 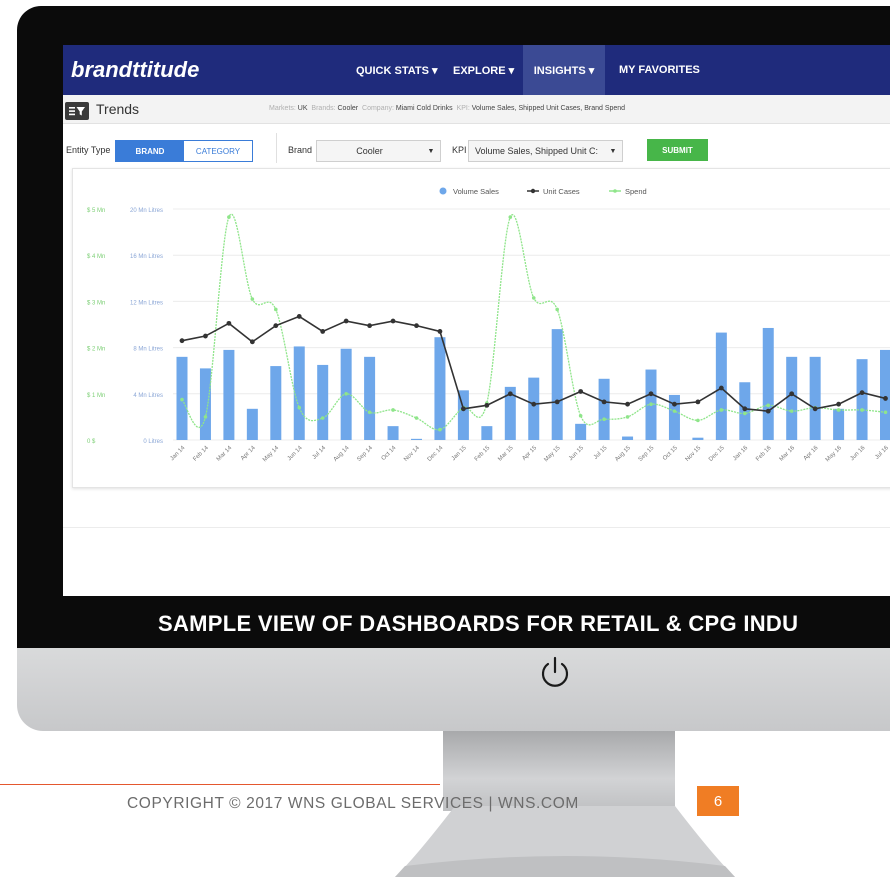 What do you see at coordinates (424, 108) in the screenshot?
I see `crumb-value: Miami Cold Drinks` at bounding box center [424, 108].